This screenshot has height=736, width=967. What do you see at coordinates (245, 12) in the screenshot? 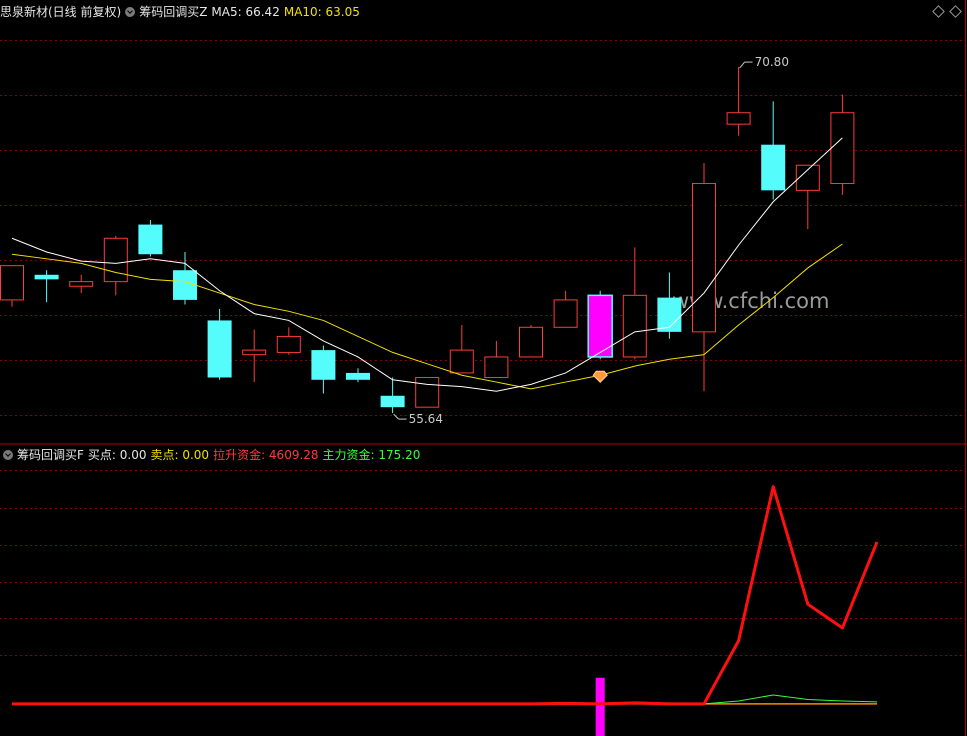
I see `ma5-value: MA5: 66.42` at bounding box center [245, 12].